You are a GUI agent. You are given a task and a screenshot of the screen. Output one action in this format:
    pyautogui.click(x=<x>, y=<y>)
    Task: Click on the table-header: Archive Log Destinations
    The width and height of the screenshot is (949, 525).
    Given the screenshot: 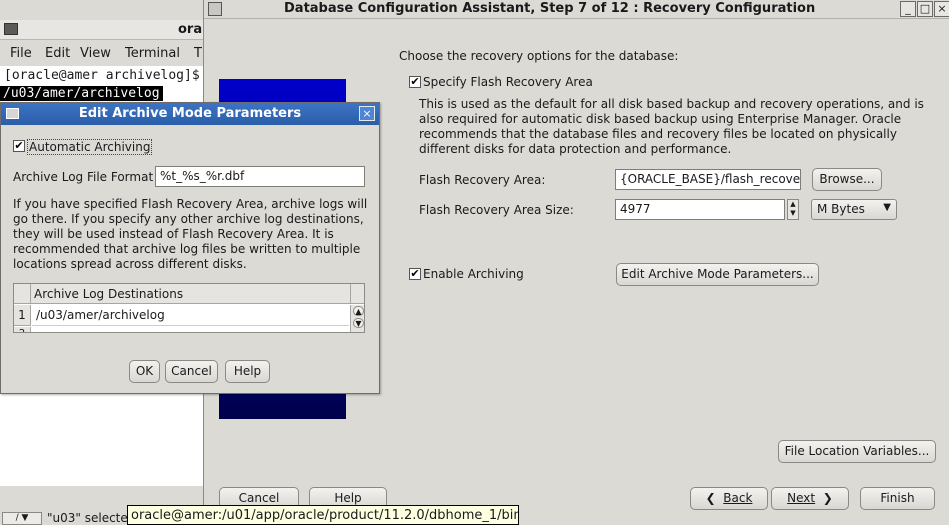 What is the action you would take?
    pyautogui.click(x=189, y=294)
    